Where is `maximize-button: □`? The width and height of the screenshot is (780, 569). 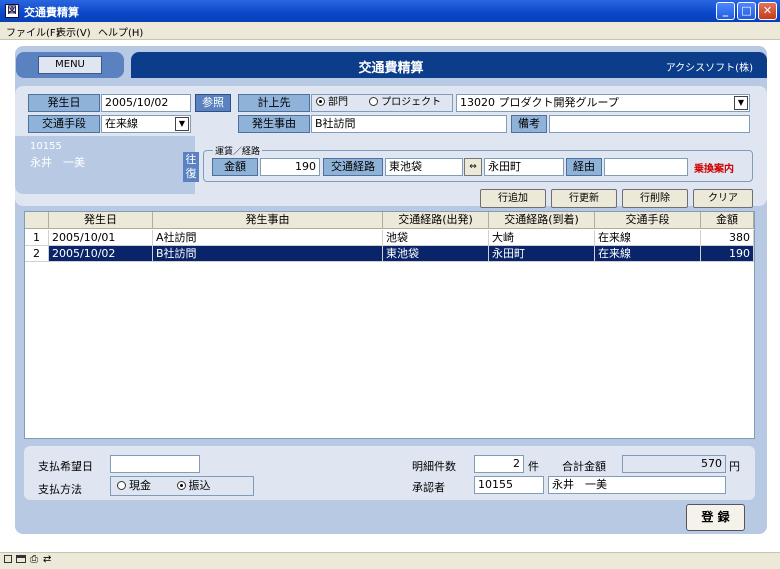
maximize-button: □ is located at coordinates (746, 11).